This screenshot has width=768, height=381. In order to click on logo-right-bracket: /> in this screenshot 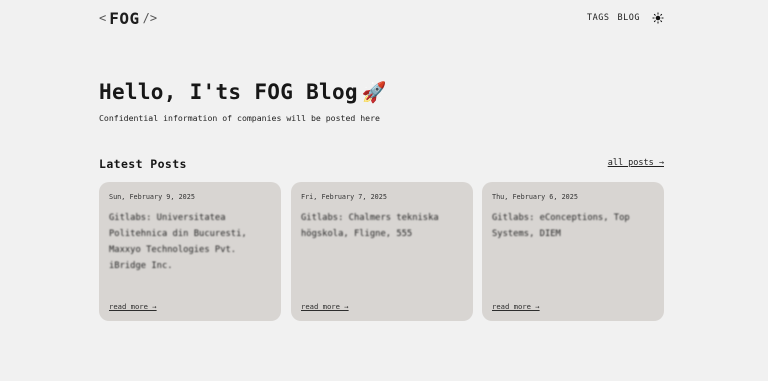, I will do `click(150, 18)`.